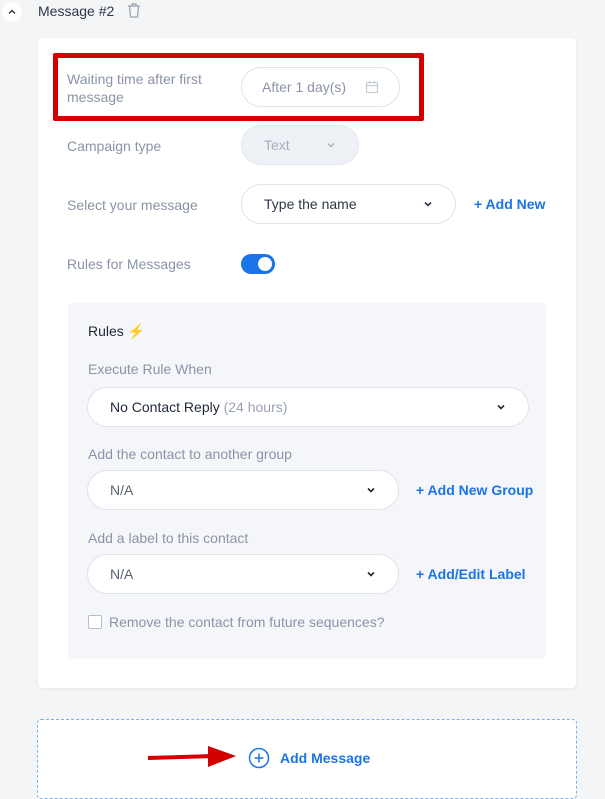 This screenshot has height=799, width=605. I want to click on lightning-icon: ⚡, so click(136, 331).